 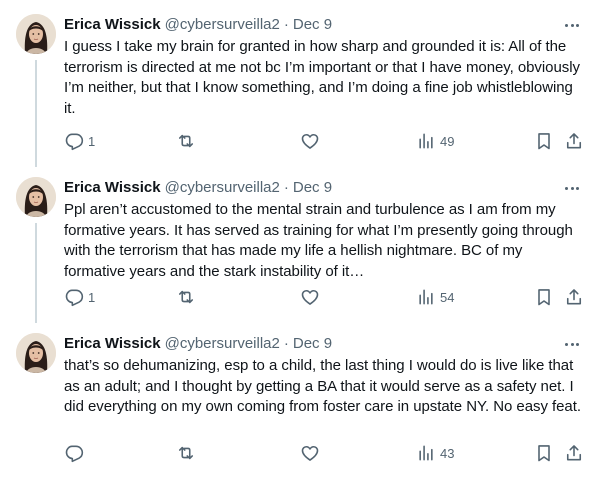 What do you see at coordinates (435, 453) in the screenshot?
I see `views-button: 43` at bounding box center [435, 453].